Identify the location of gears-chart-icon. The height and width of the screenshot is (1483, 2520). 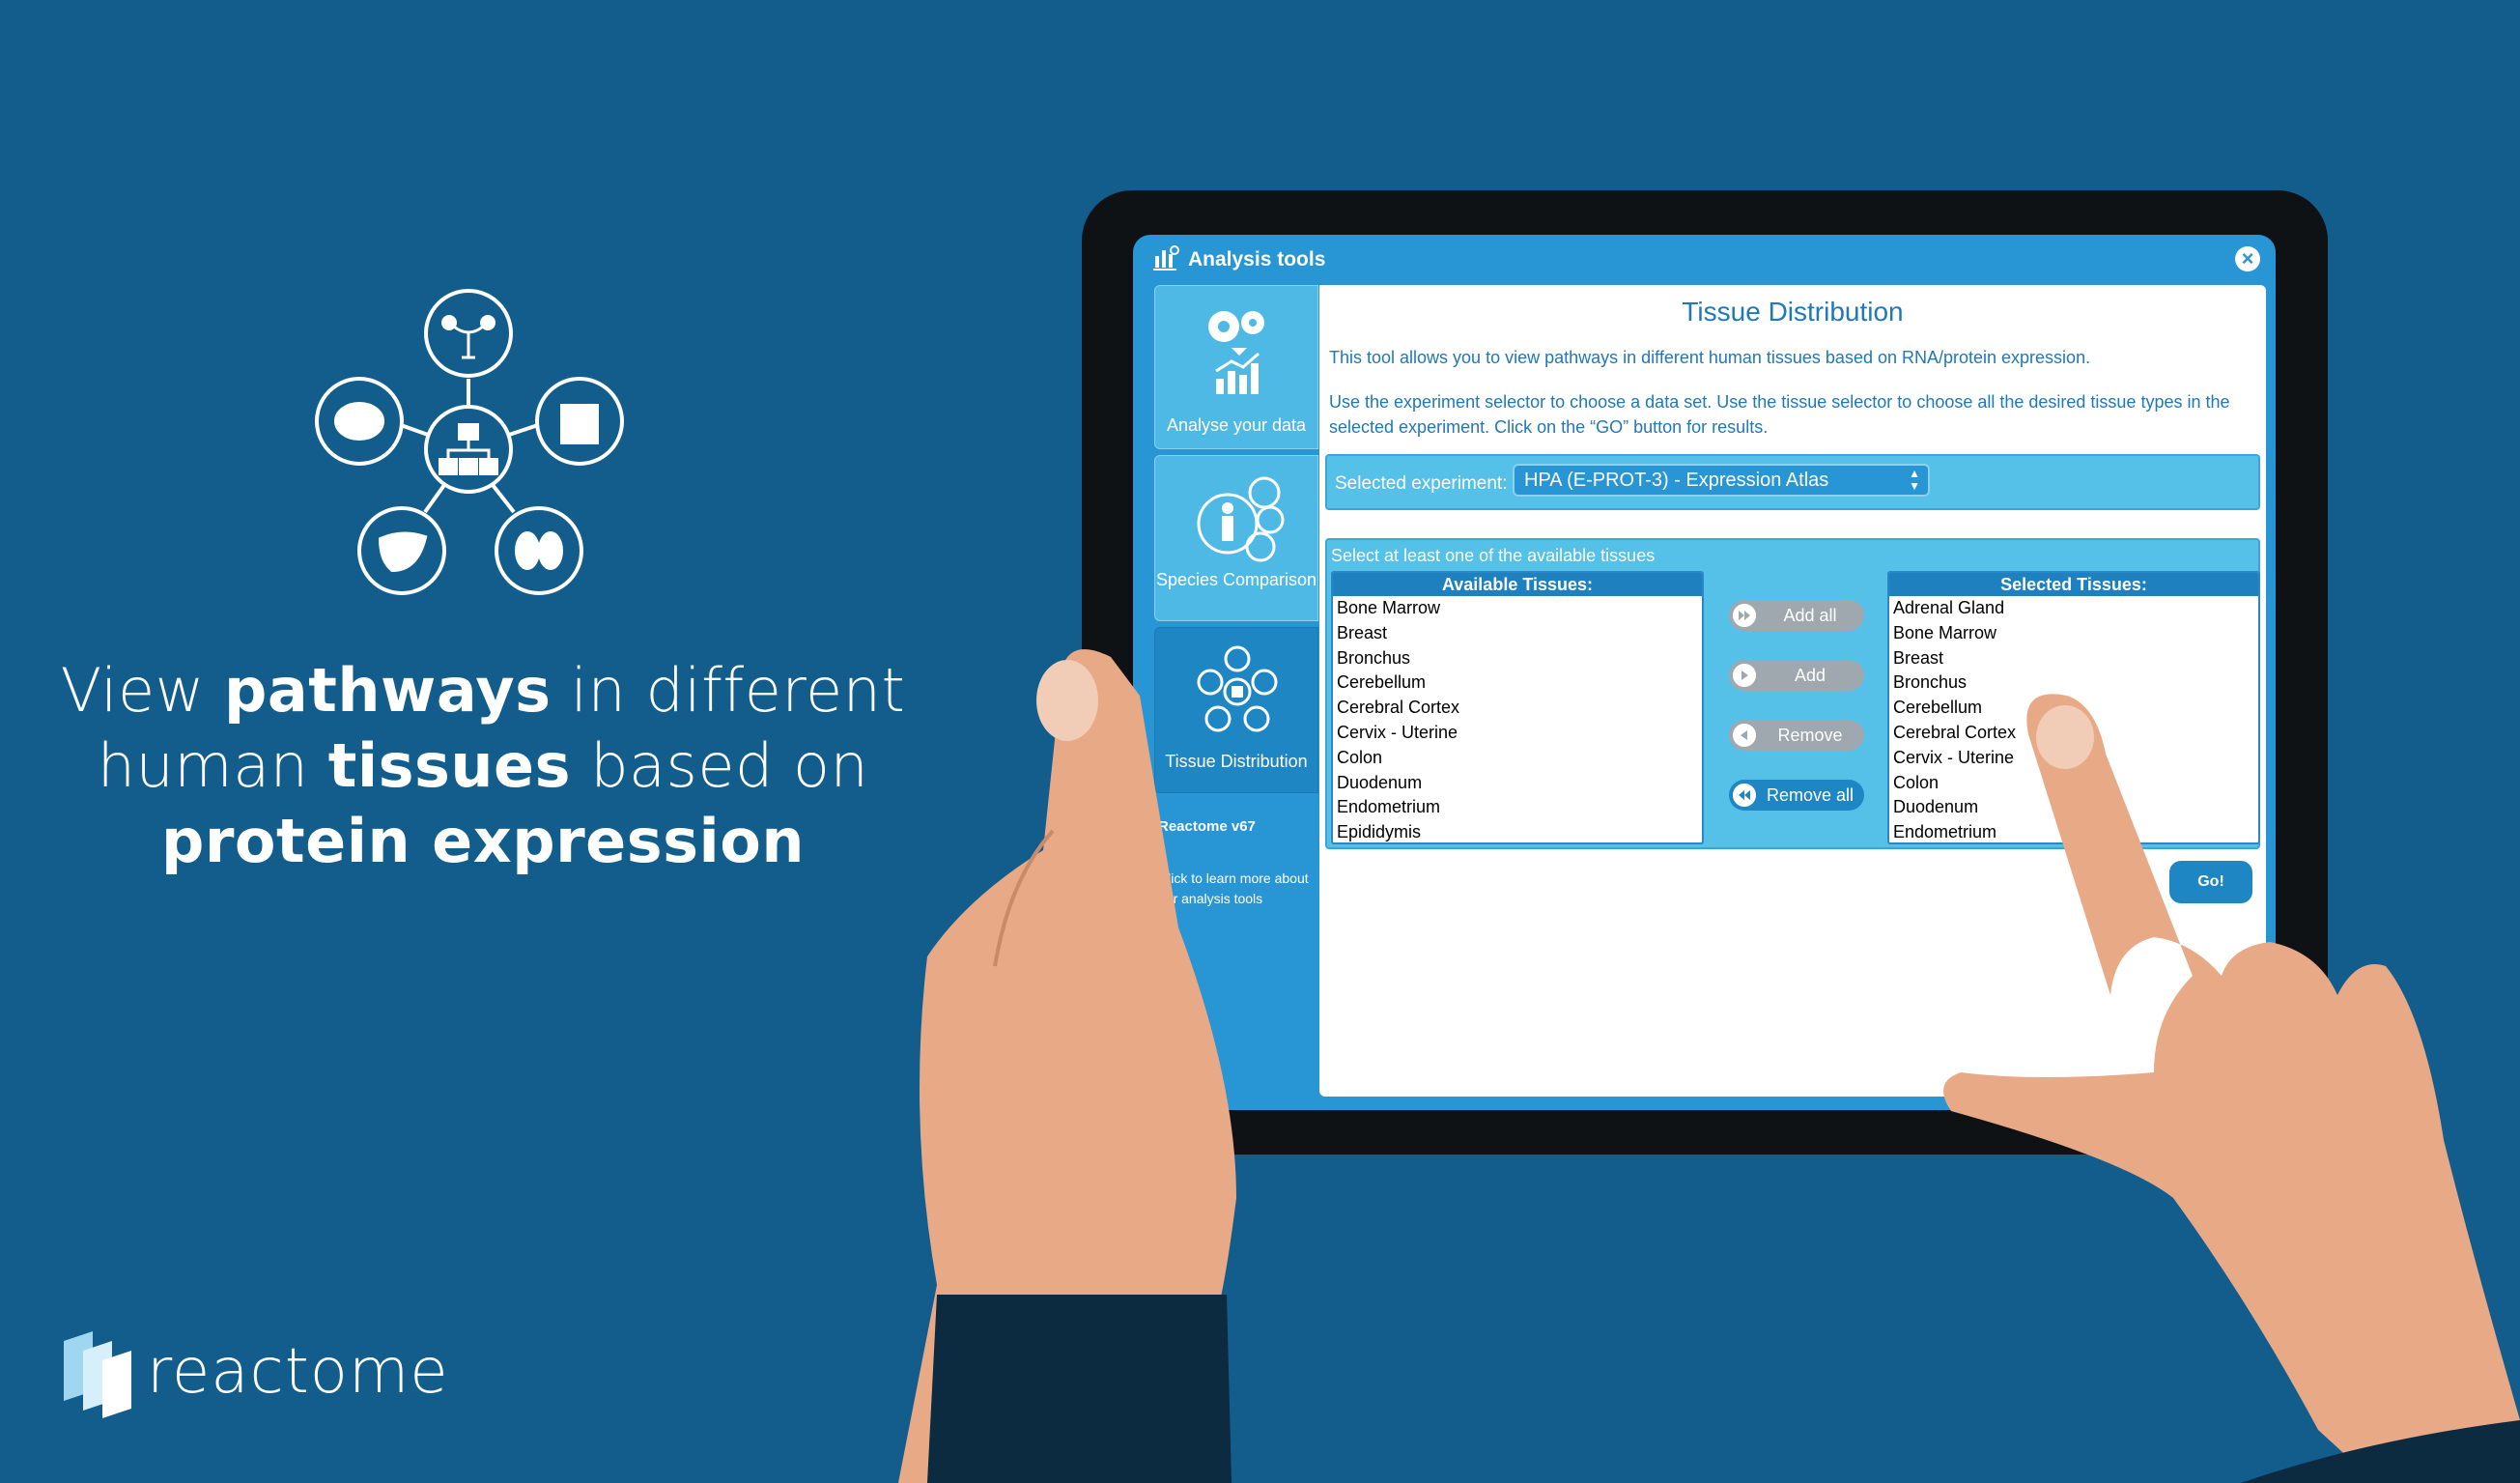
(1236, 352).